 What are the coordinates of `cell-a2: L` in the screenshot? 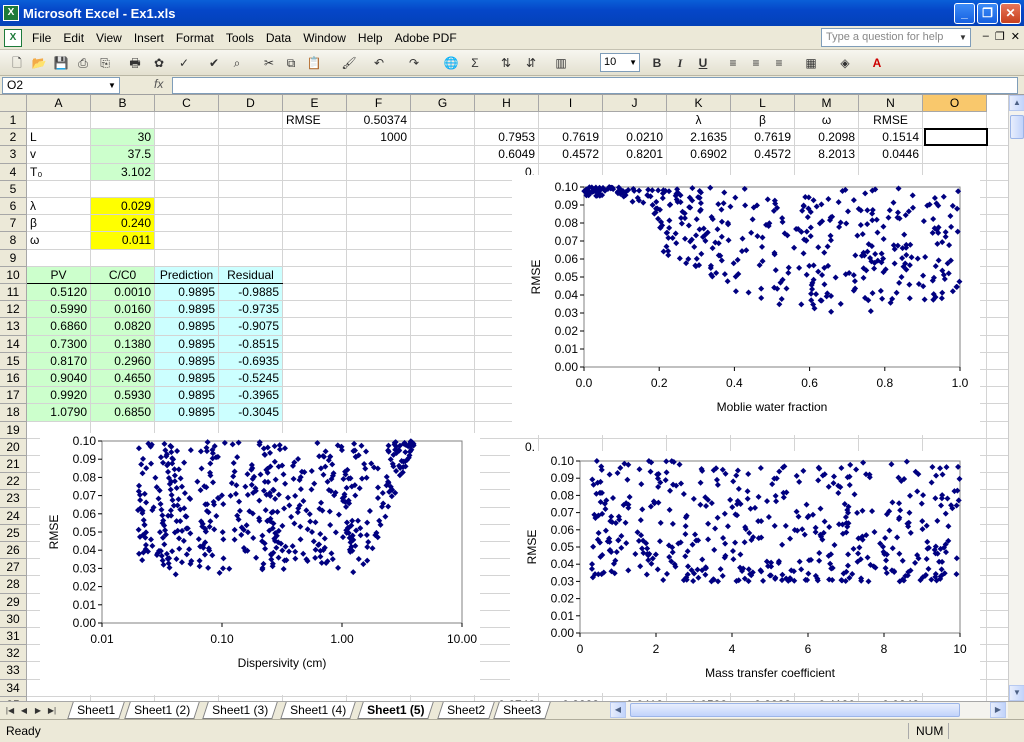 It's located at (58, 137).